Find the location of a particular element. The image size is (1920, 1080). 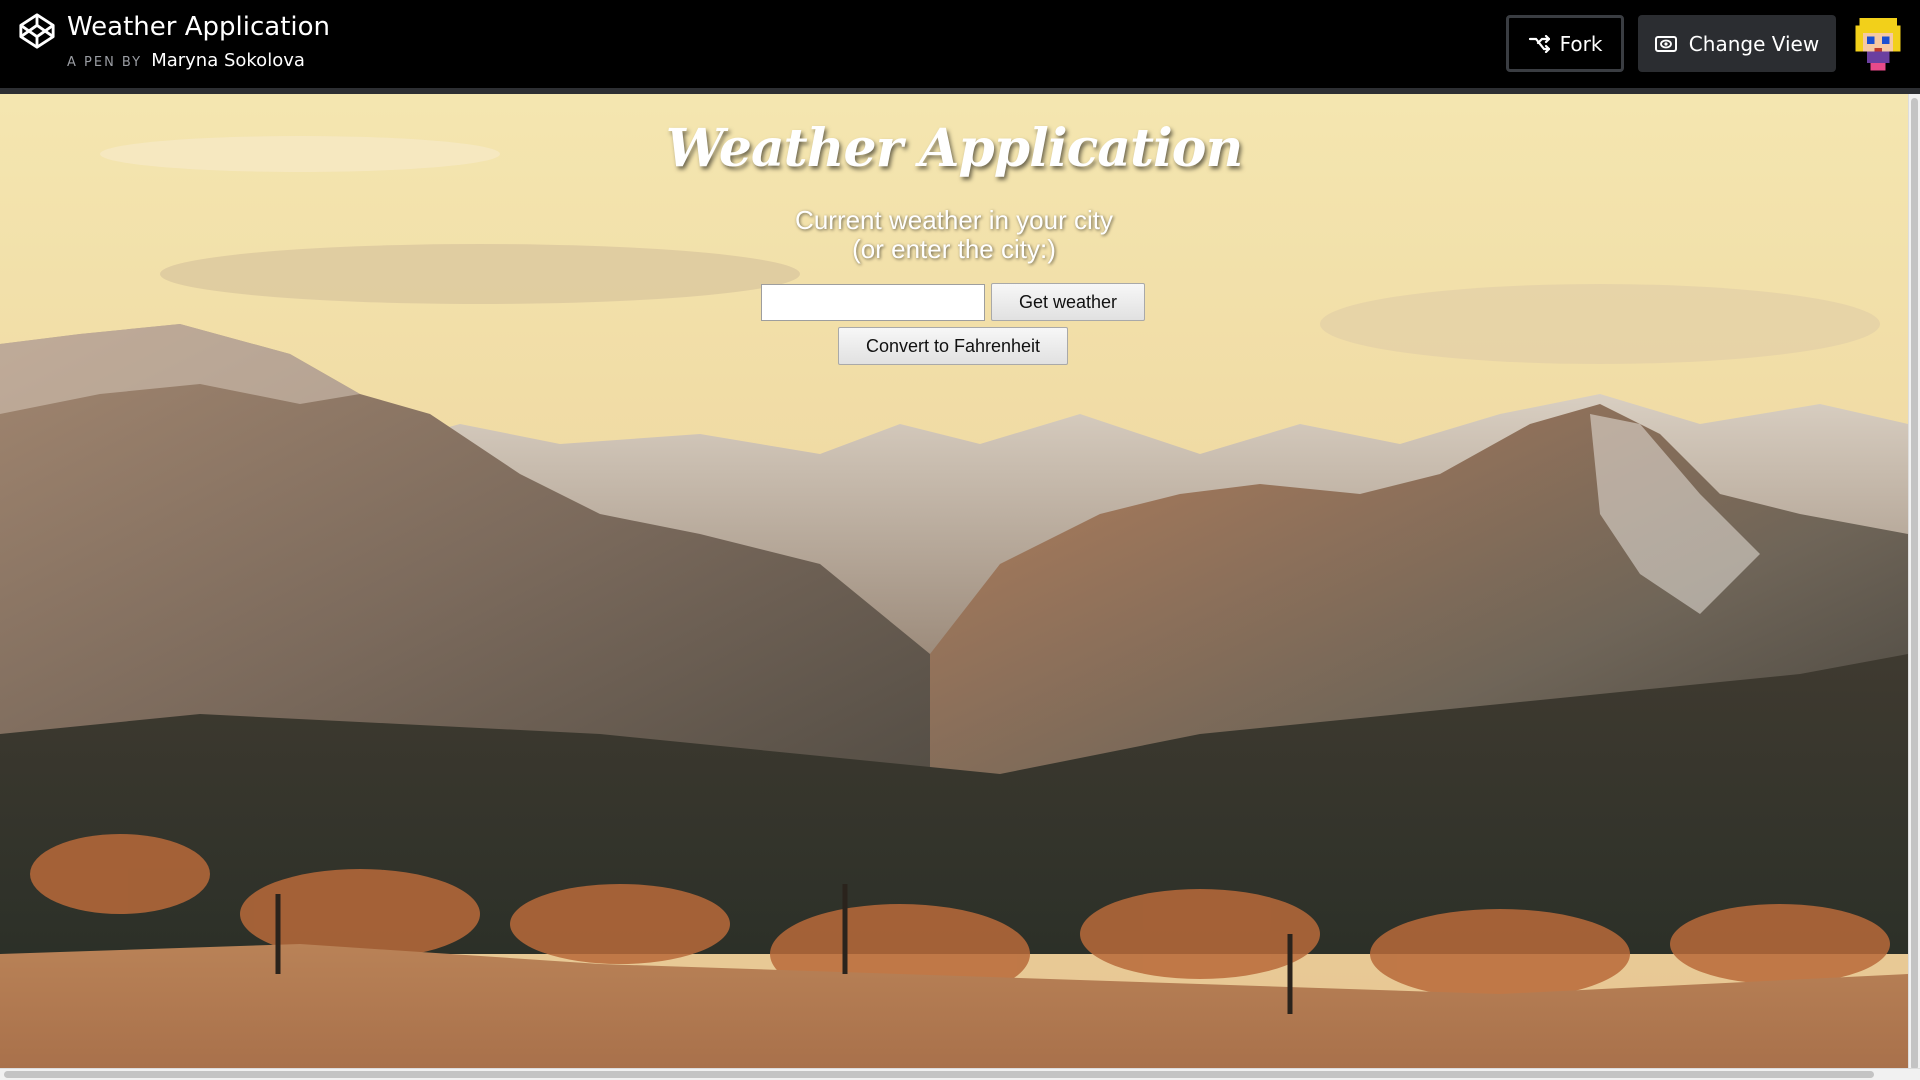

horizontal-scrollbar is located at coordinates (960, 1074).